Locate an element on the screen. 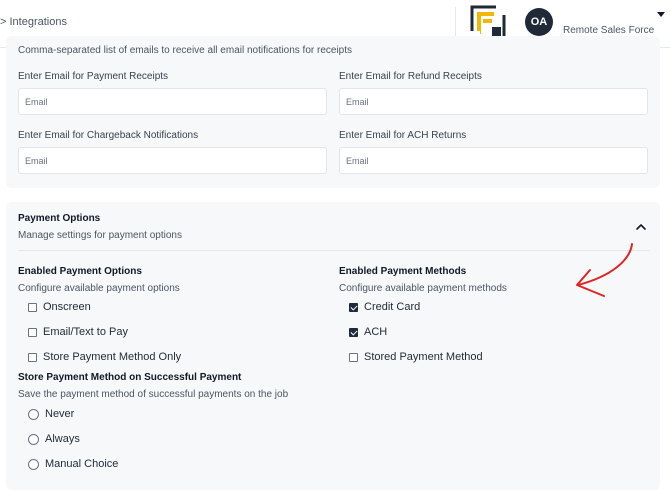 Image resolution: width=670 pixels, height=498 pixels. method-stored-payment-method-label: Stored Payment Method is located at coordinates (423, 357).